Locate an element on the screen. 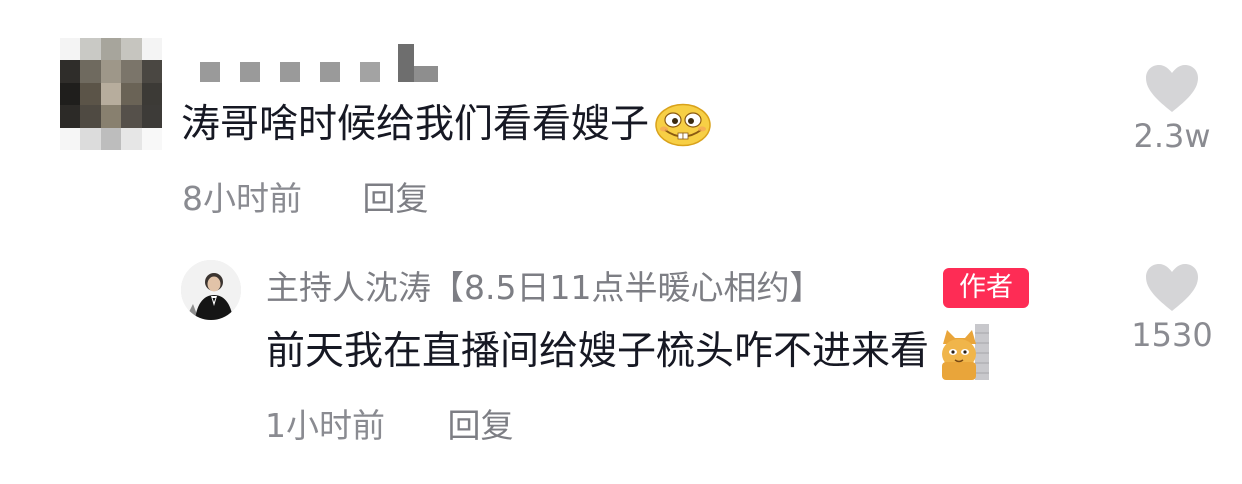 The width and height of the screenshot is (1242, 484). comment-like-count: 2.3w is located at coordinates (1172, 136).